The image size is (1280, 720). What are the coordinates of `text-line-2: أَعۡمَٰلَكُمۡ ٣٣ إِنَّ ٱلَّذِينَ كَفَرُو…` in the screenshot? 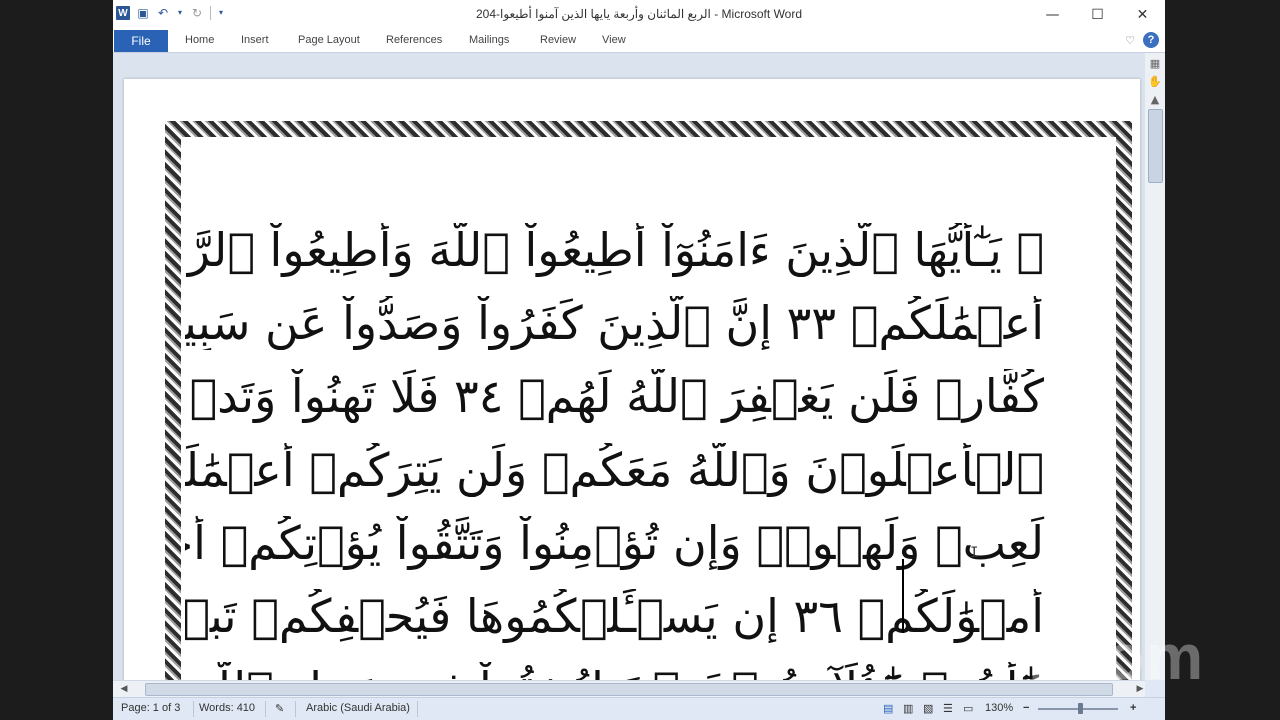 It's located at (614, 323).